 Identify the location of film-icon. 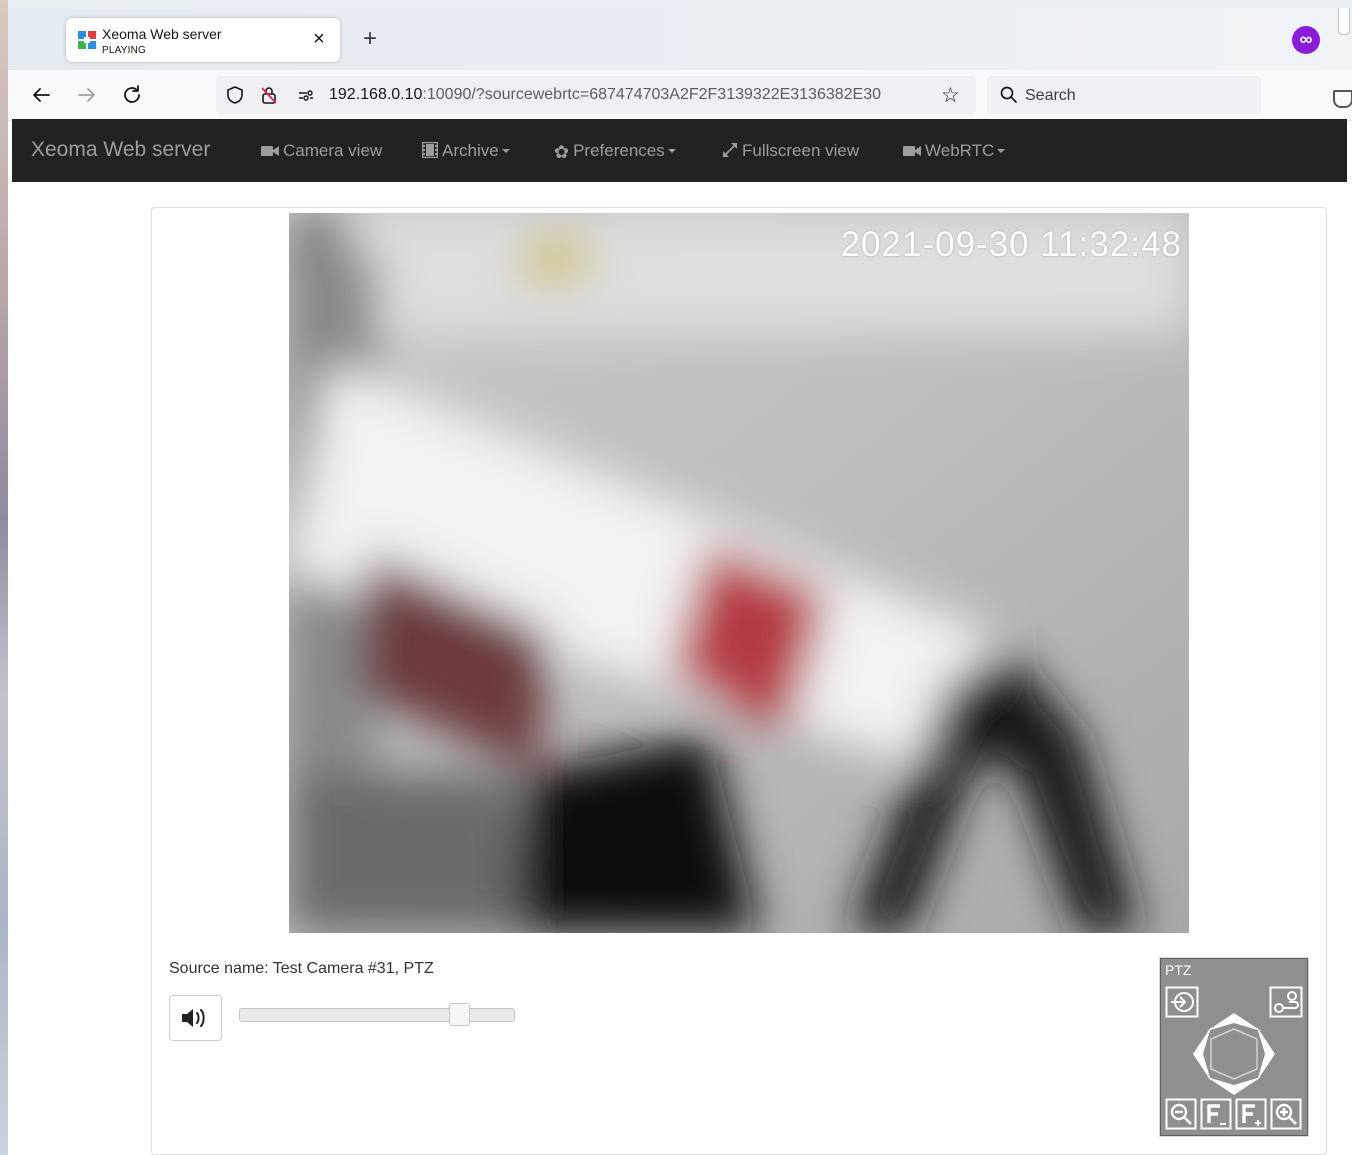
(430, 150).